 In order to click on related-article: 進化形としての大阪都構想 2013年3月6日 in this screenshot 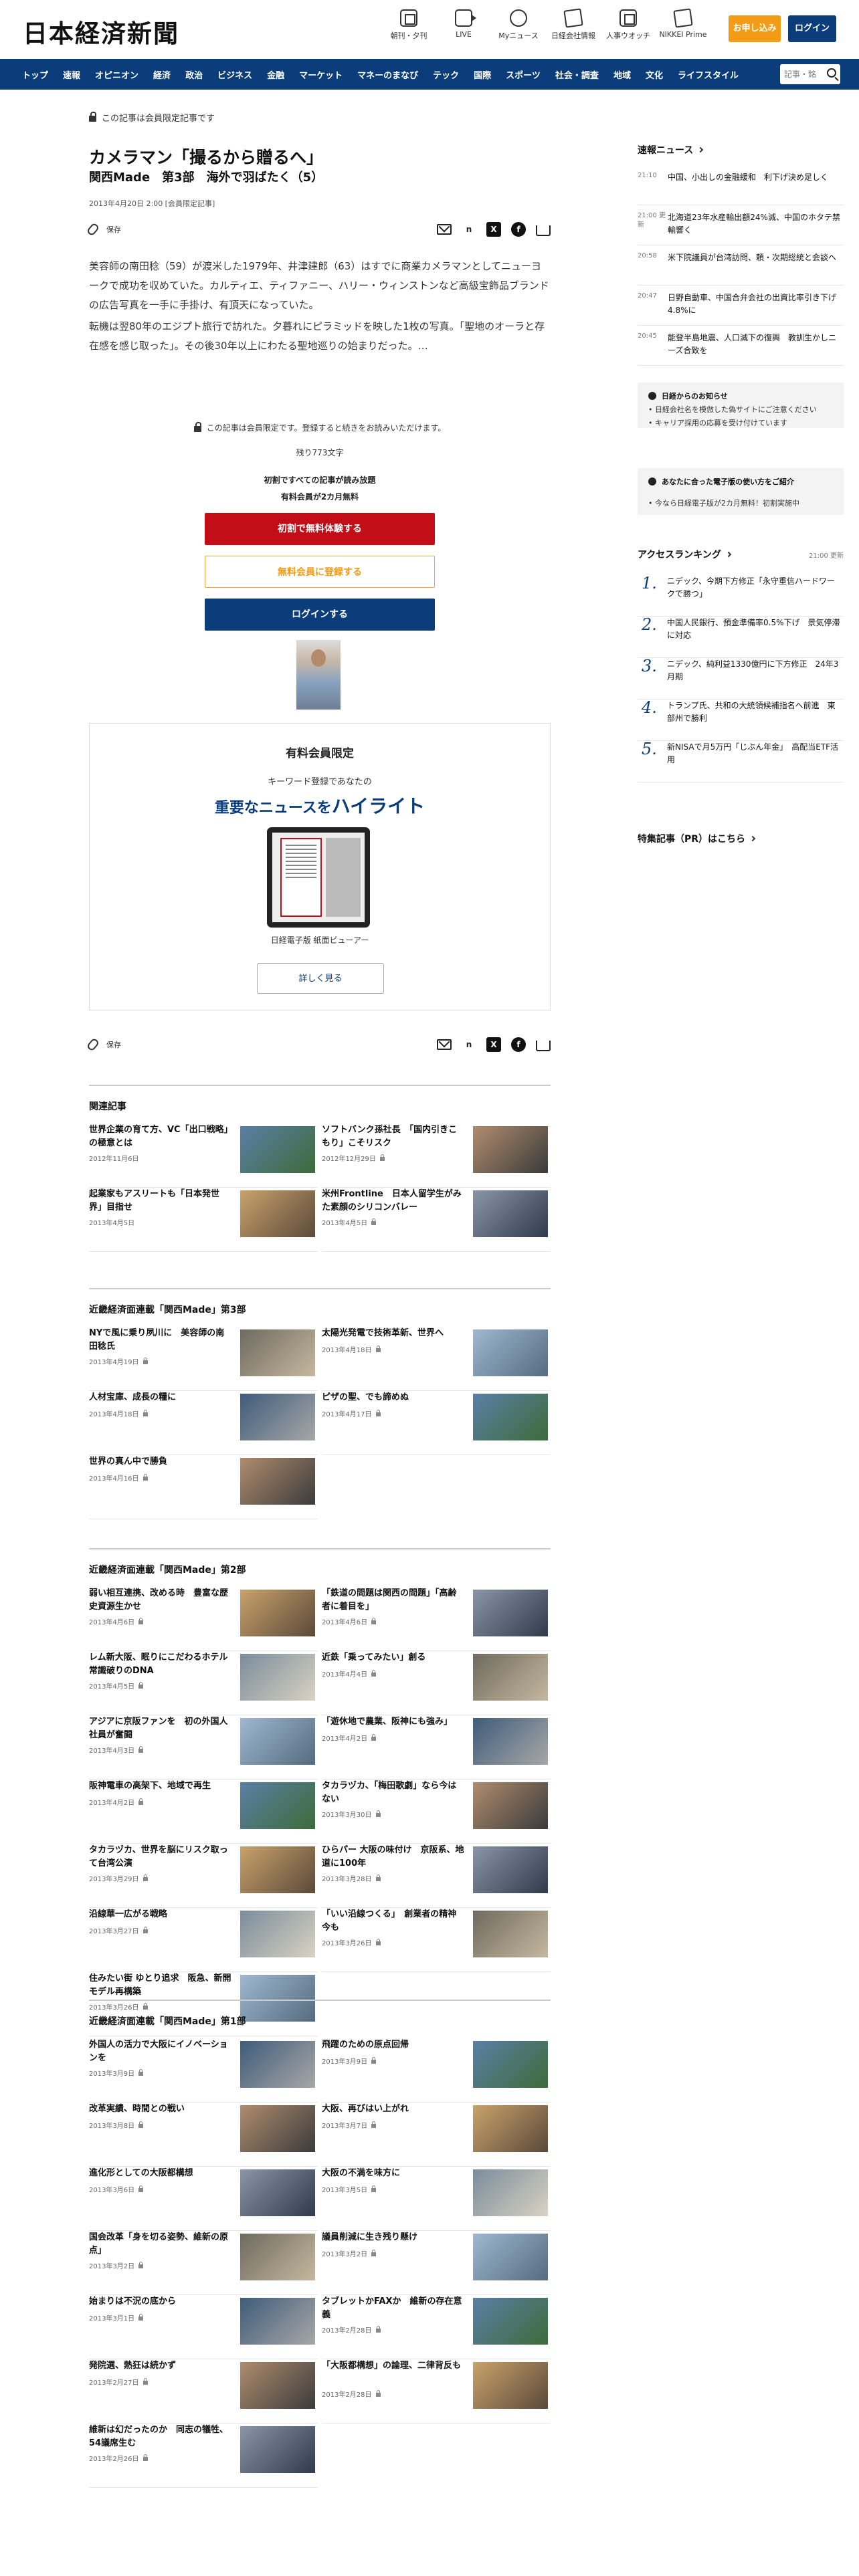, I will do `click(204, 2199)`.